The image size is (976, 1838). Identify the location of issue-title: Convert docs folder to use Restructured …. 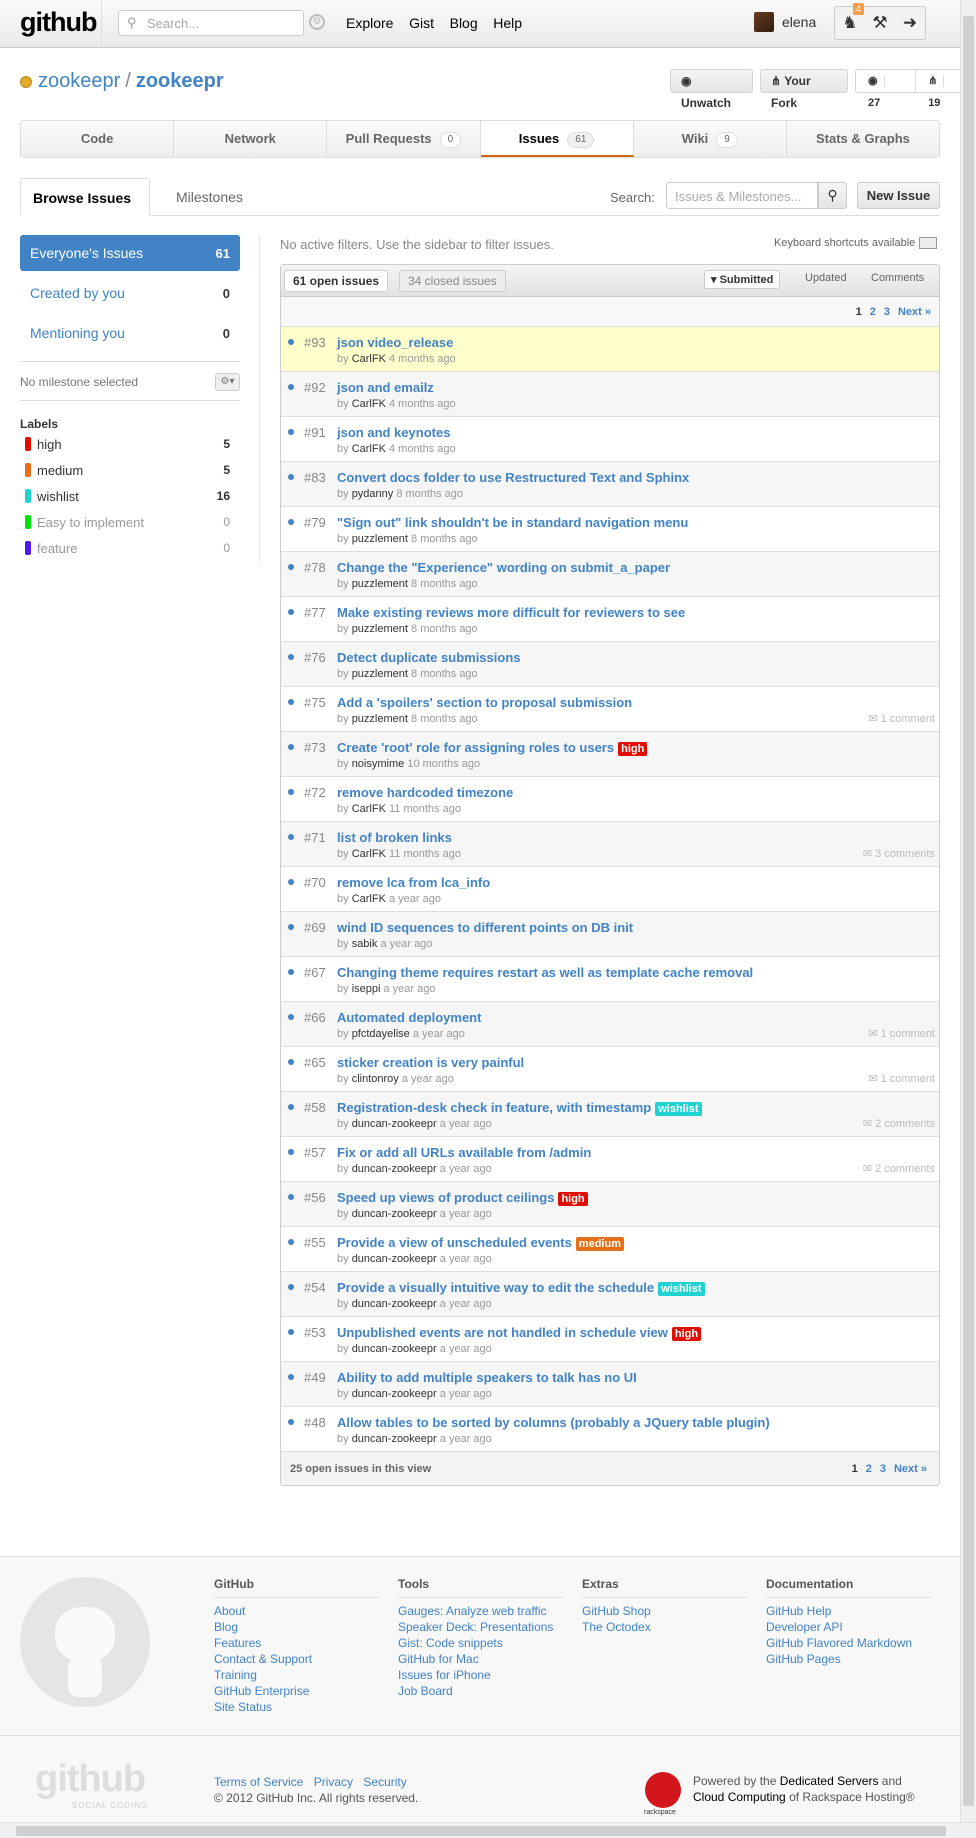
(513, 477).